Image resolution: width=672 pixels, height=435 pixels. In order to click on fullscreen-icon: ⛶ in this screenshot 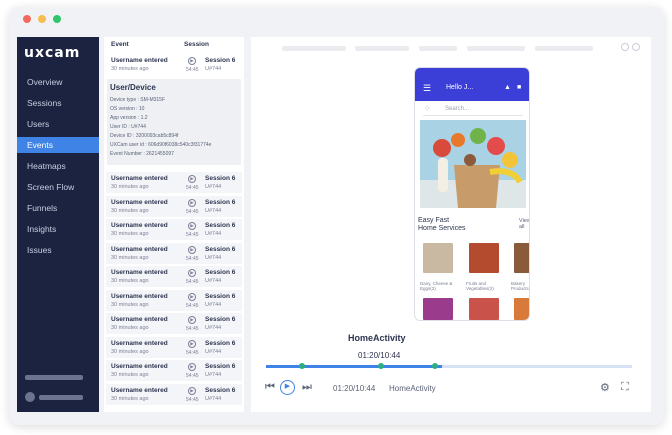, I will do `click(625, 387)`.